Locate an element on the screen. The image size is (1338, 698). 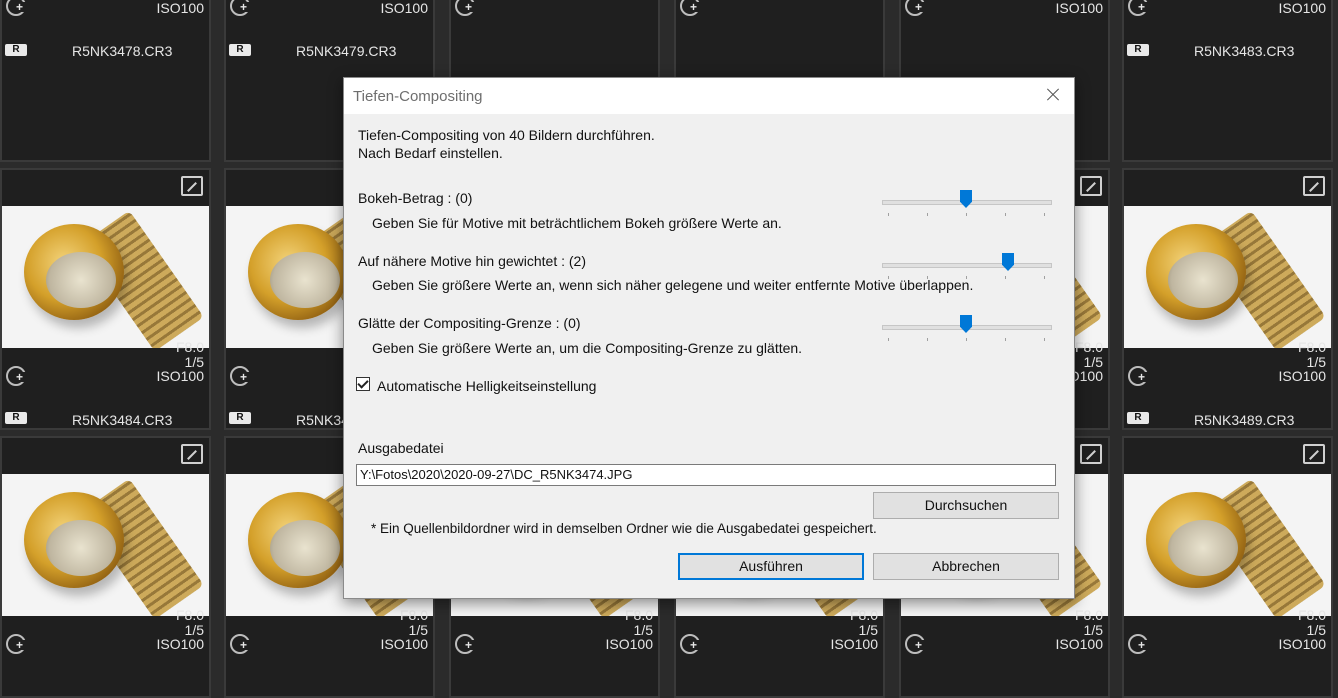
slider-track is located at coordinates (967, 265).